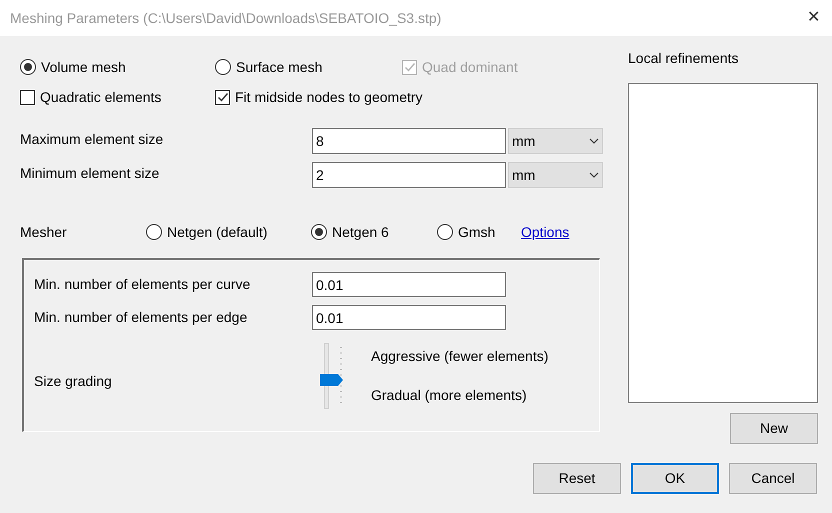 The width and height of the screenshot is (832, 513). I want to click on checkbox: Fit midside nodes to geometry, so click(319, 97).